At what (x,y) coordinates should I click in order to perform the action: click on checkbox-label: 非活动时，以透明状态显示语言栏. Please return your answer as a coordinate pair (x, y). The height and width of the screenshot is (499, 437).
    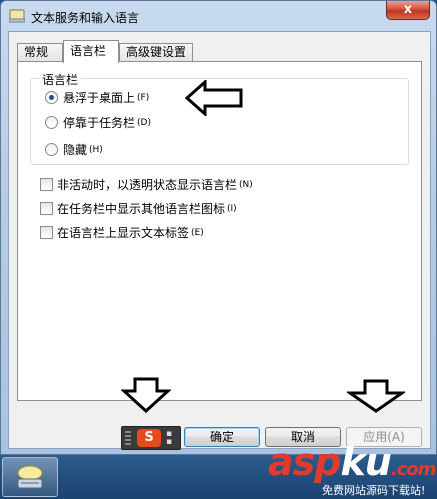
    Looking at the image, I should click on (147, 185).